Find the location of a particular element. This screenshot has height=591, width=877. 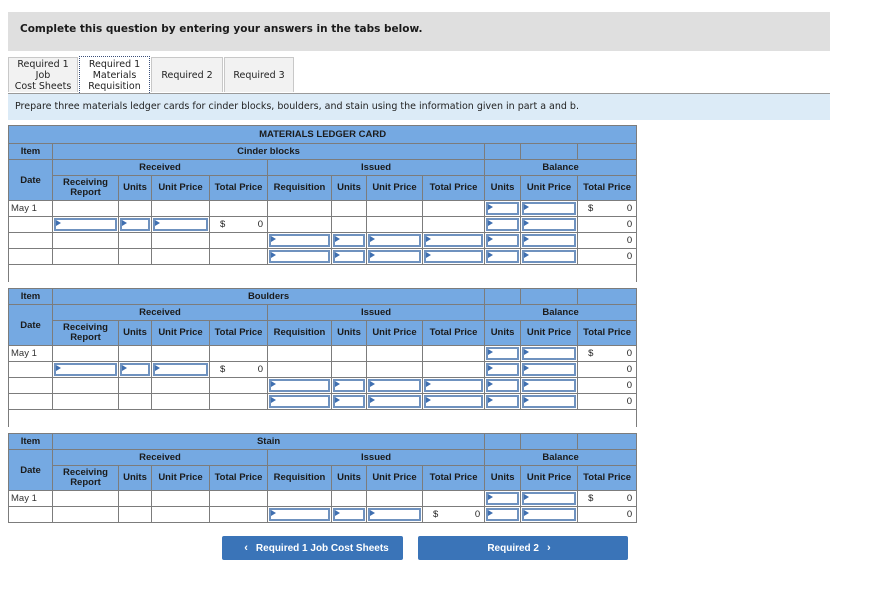

prev-button-label: Required 1 Job Cost Sheets is located at coordinates (322, 548).